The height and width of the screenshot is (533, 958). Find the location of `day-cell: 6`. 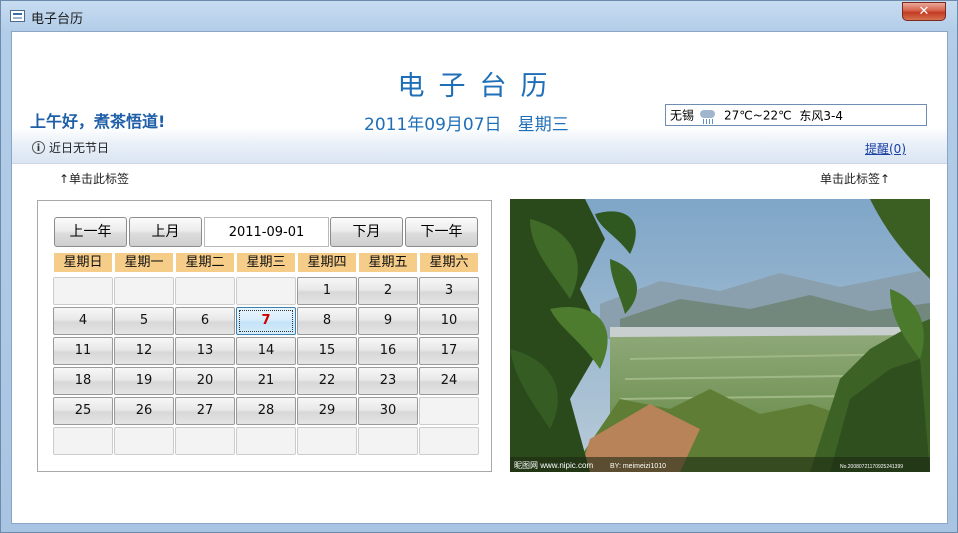

day-cell: 6 is located at coordinates (205, 321).